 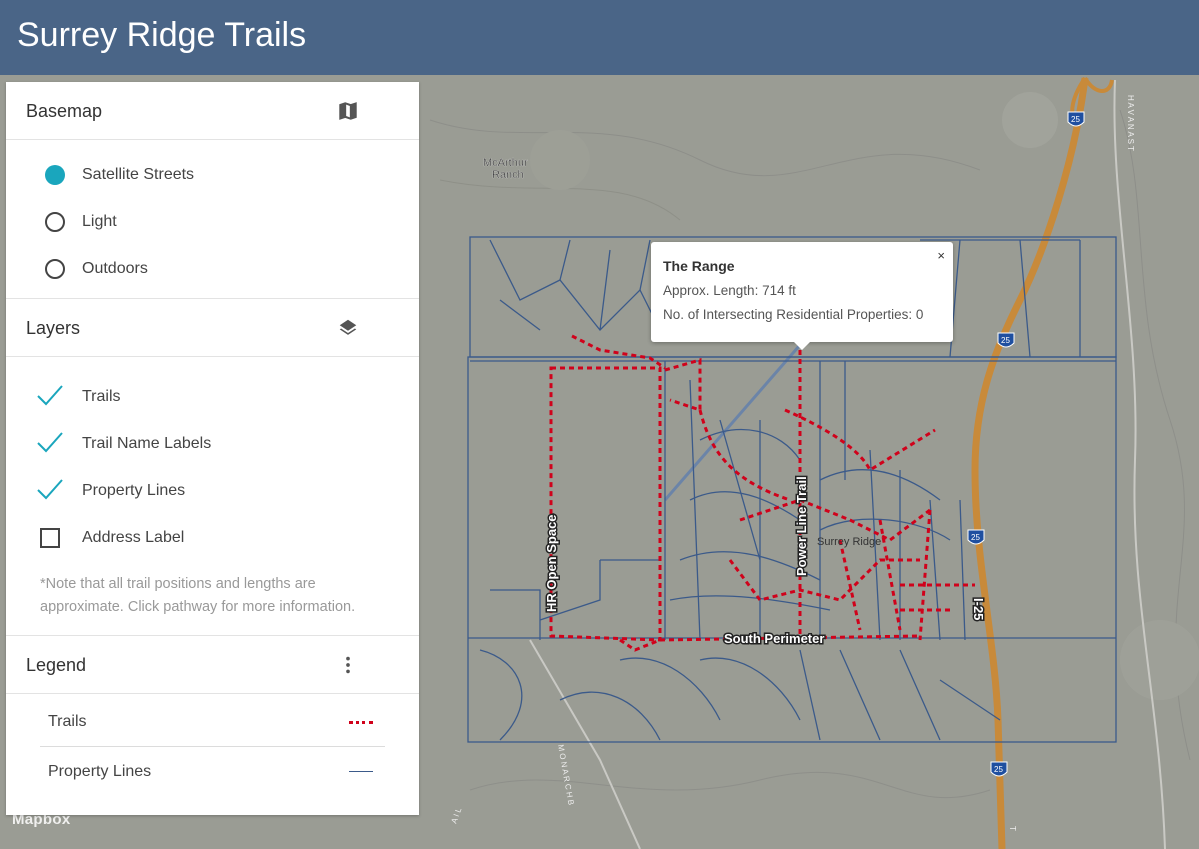 I want to click on legend-label: Trails, so click(x=67, y=721).